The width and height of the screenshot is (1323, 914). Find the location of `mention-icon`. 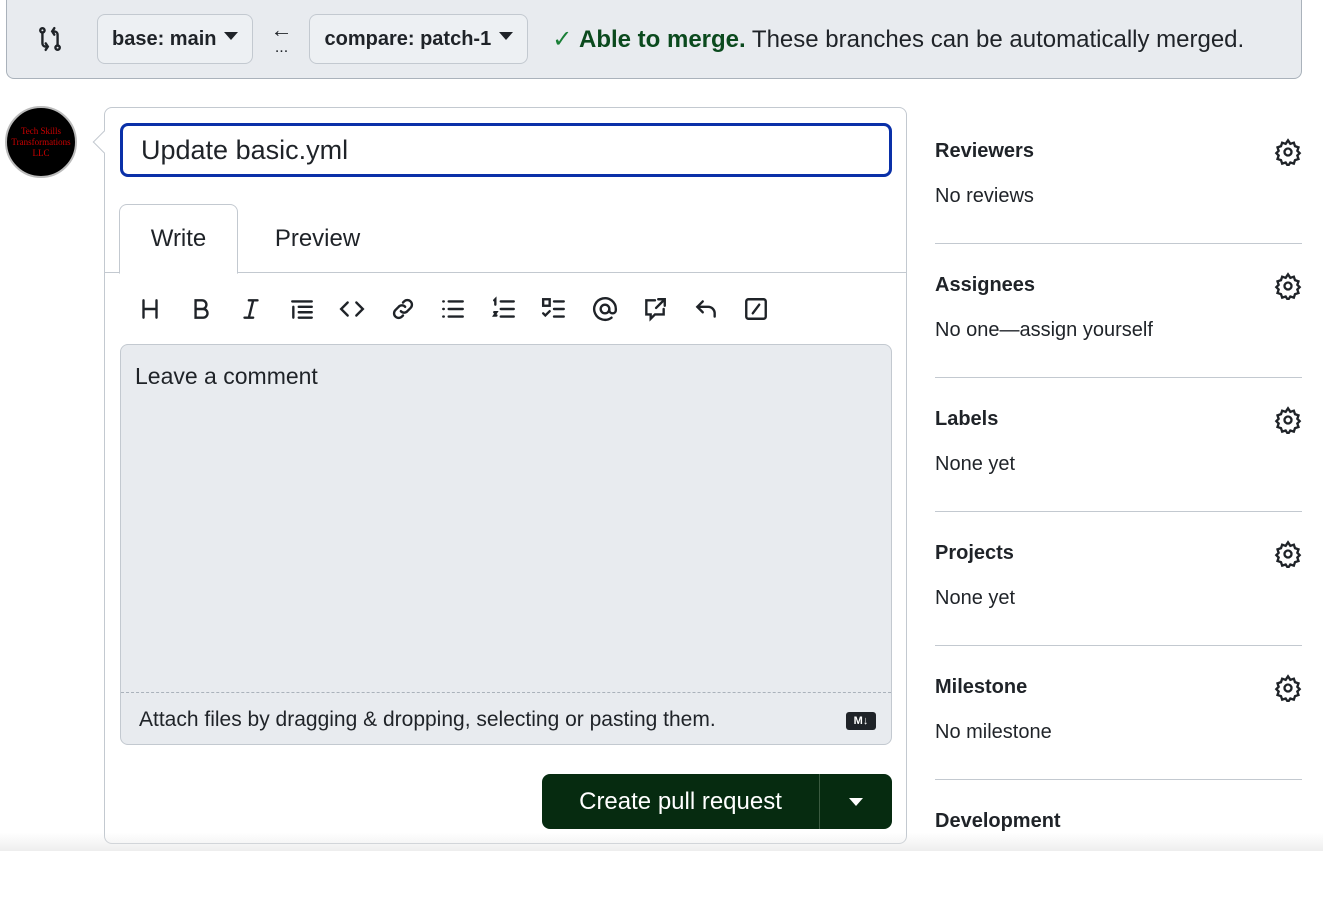

mention-icon is located at coordinates (605, 309).